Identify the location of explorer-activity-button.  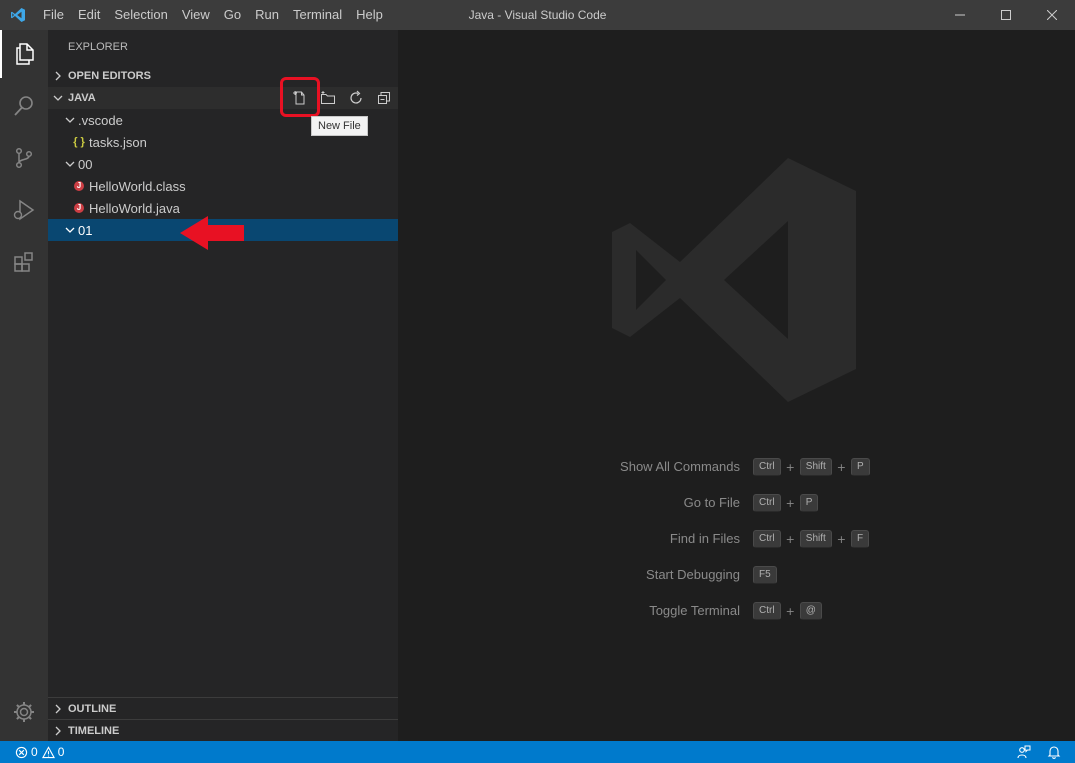
(24, 54).